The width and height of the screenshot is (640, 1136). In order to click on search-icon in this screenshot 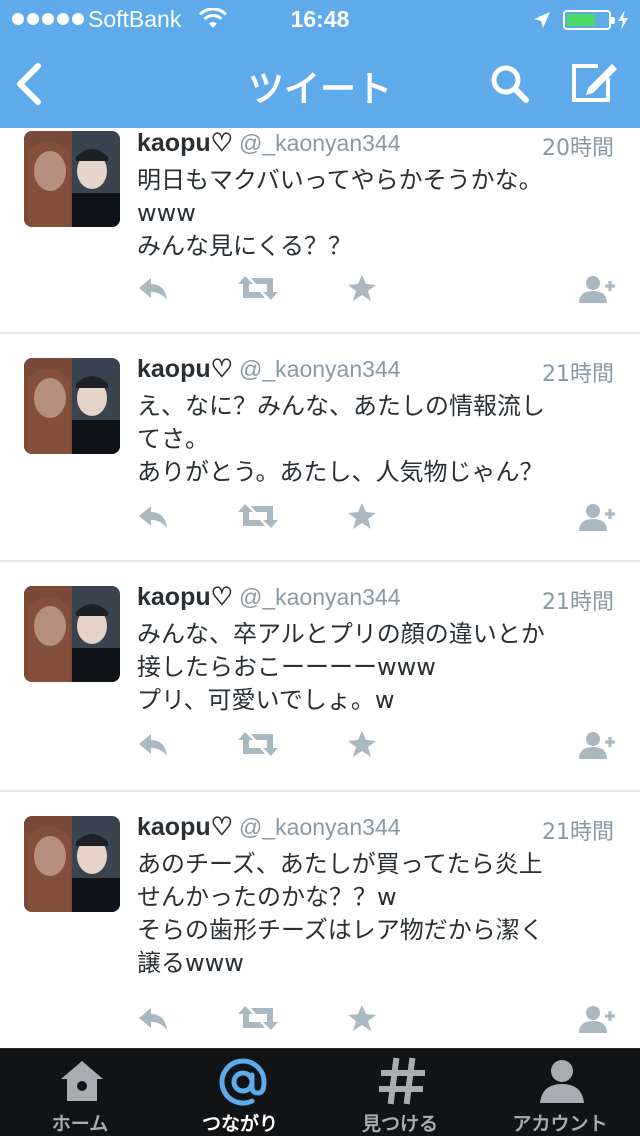, I will do `click(510, 84)`.